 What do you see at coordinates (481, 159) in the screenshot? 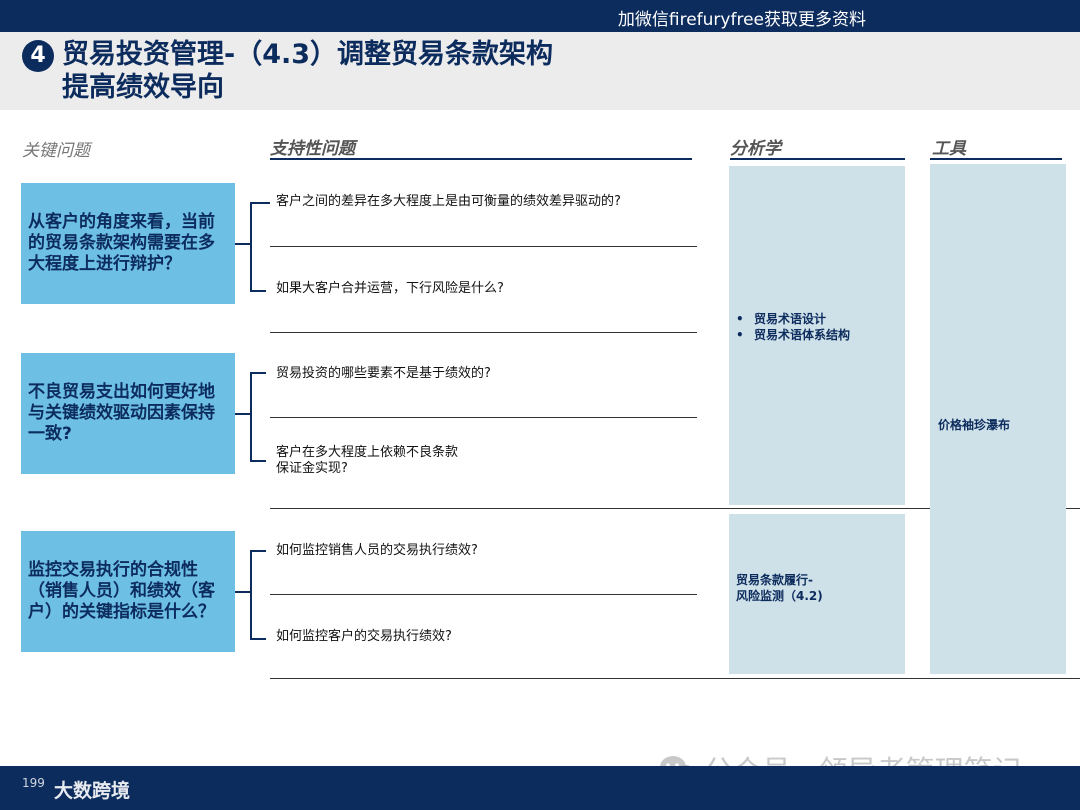
I see `column-rule-supporting` at bounding box center [481, 159].